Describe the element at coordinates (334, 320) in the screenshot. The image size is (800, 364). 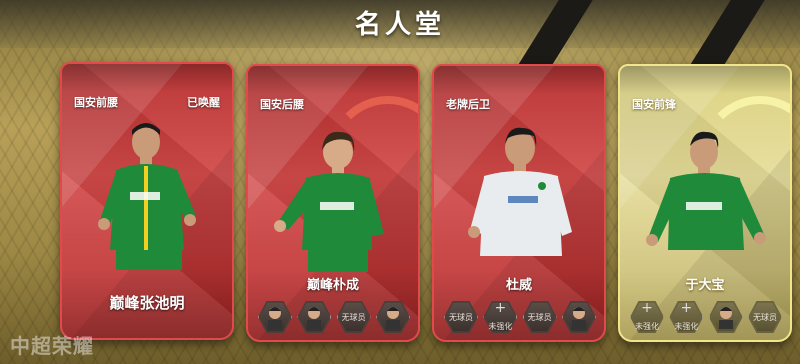
I see `enhance-slots: 无球员` at that location.